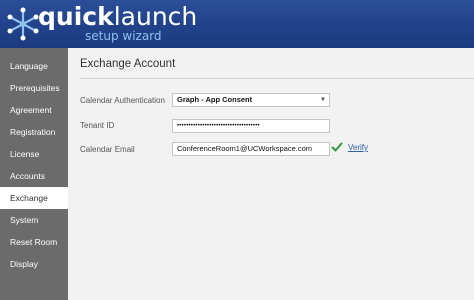  What do you see at coordinates (123, 36) in the screenshot?
I see `tagline: setup wizard` at bounding box center [123, 36].